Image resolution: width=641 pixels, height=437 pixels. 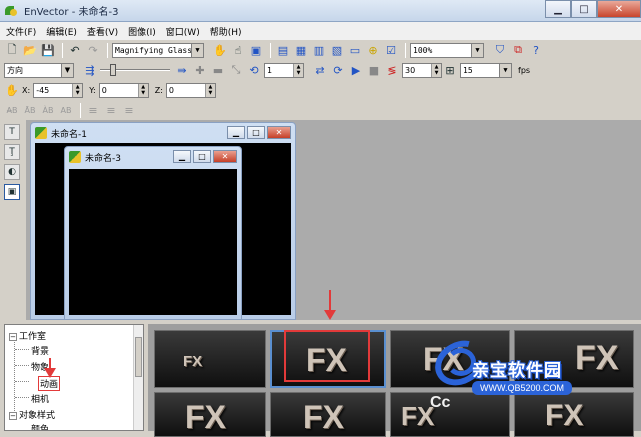 What do you see at coordinates (69, 134) in the screenshot?
I see `document-title: 未命名-1` at bounding box center [69, 134].